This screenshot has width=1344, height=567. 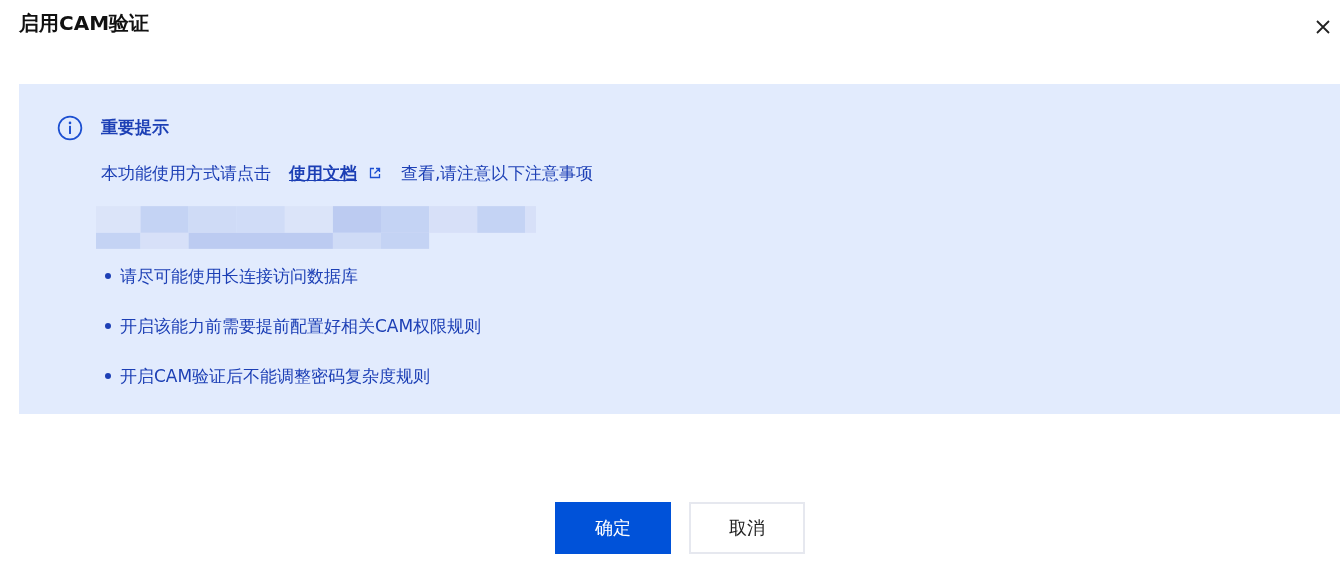 What do you see at coordinates (497, 173) in the screenshot?
I see `notice-text: 查看,请注意以下注意事项` at bounding box center [497, 173].